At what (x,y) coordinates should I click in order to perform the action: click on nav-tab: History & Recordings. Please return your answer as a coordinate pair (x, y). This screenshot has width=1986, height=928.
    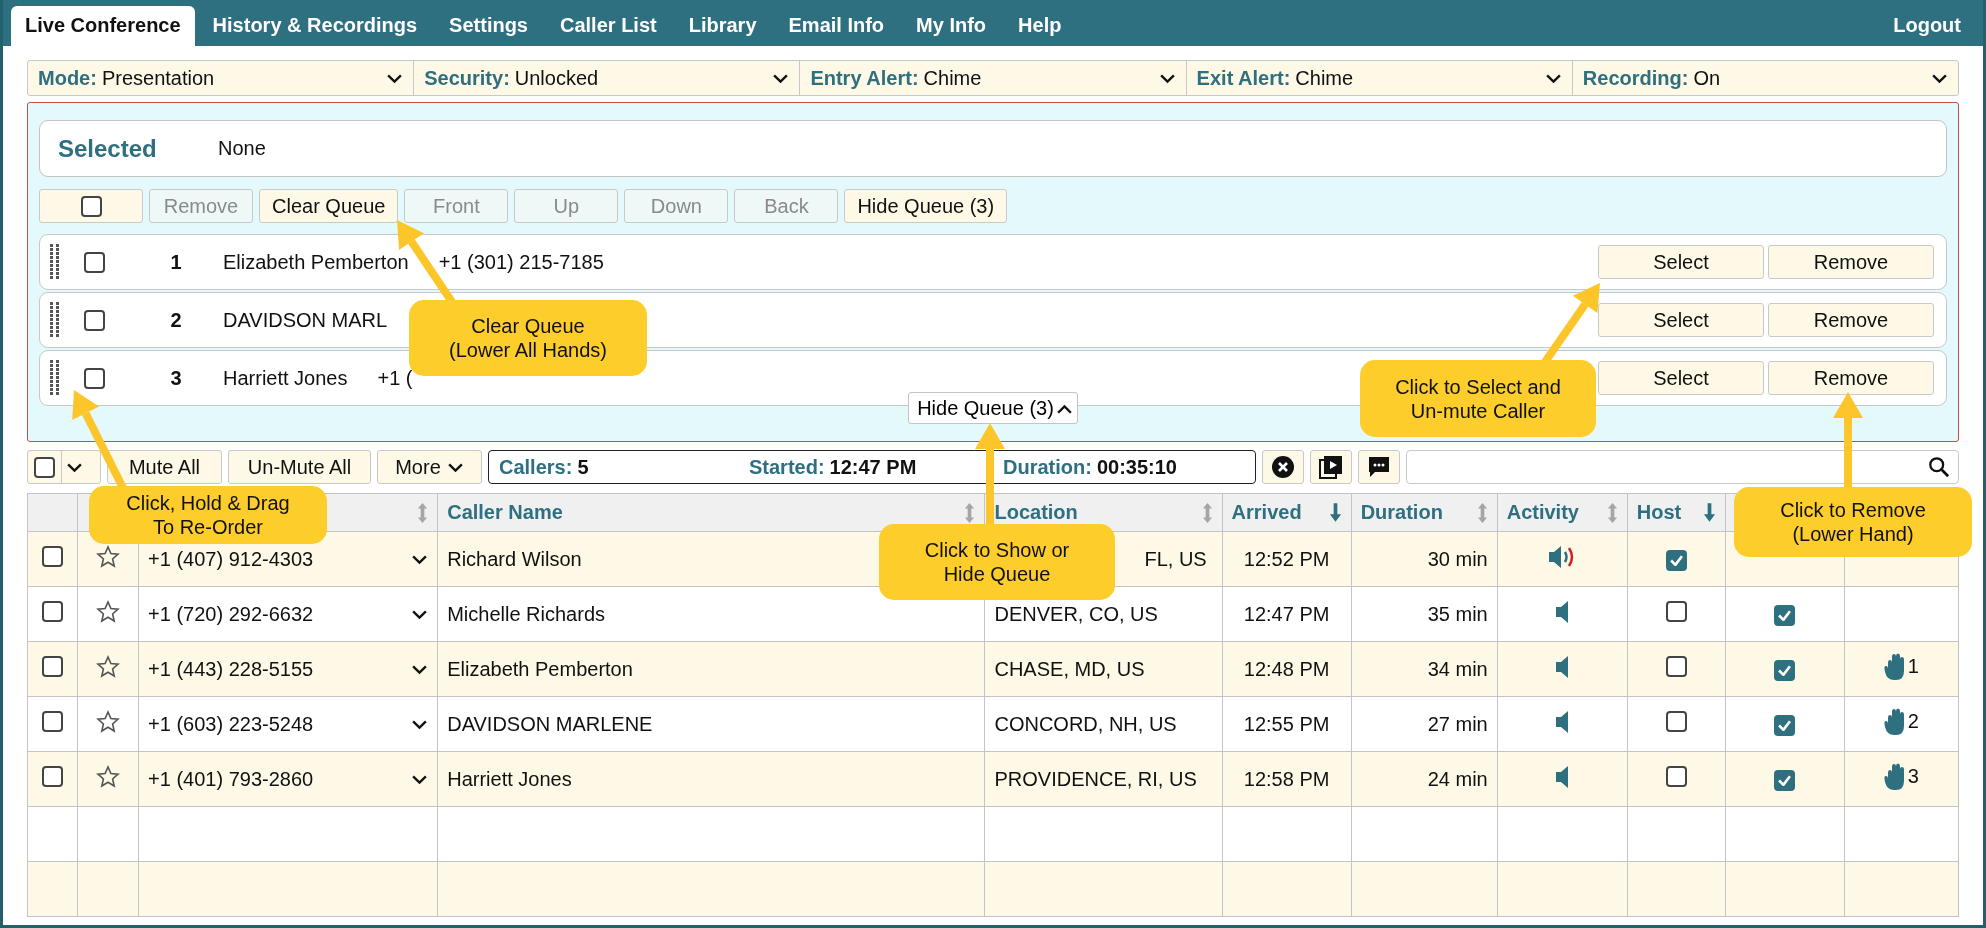
    Looking at the image, I should click on (315, 26).